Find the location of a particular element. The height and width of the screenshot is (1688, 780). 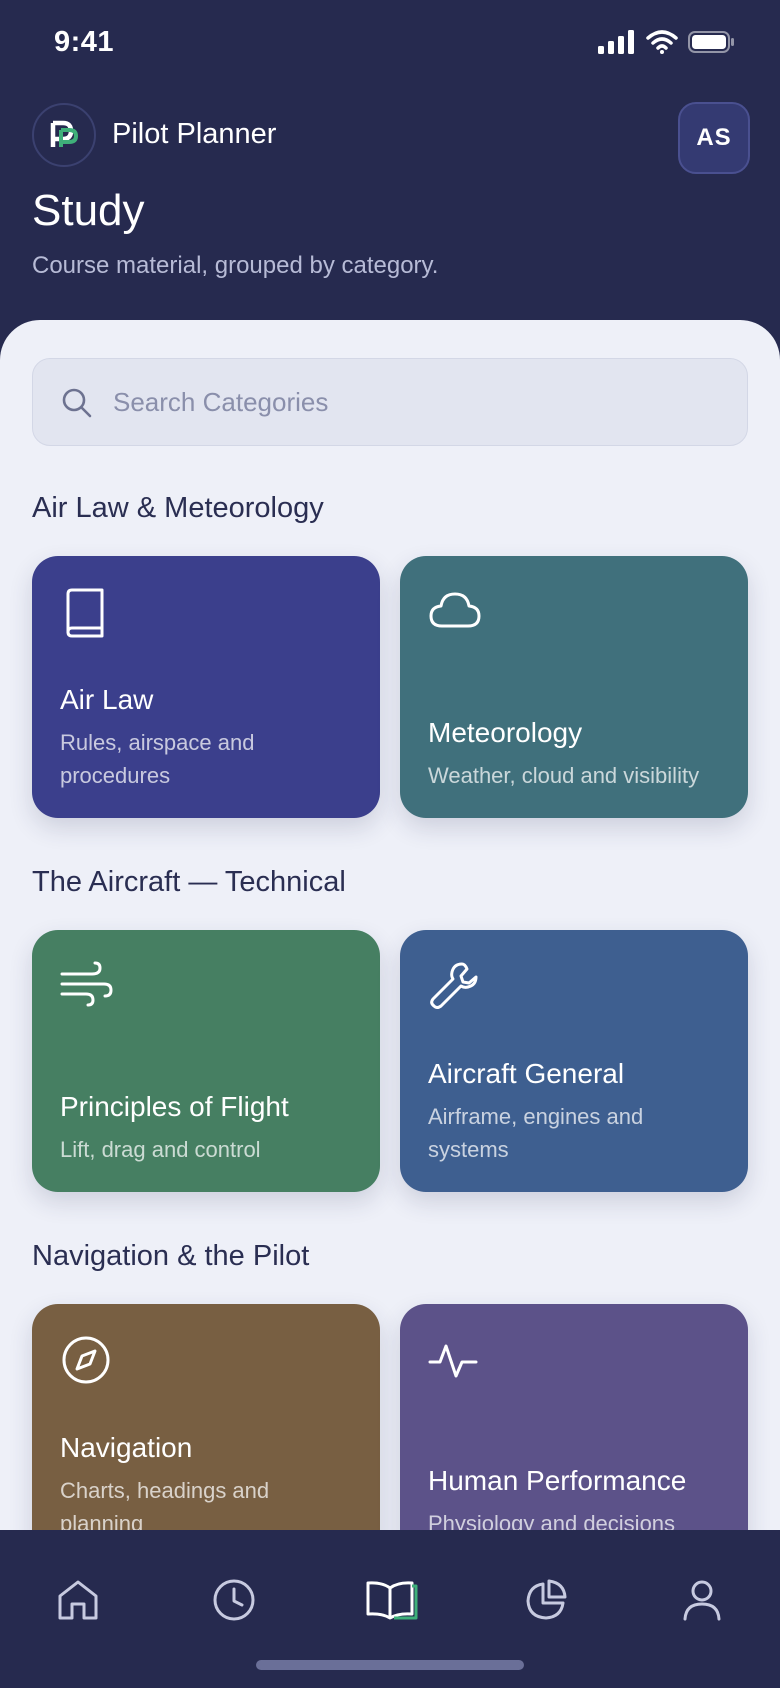

card-title: Aircraft General is located at coordinates (526, 1073).